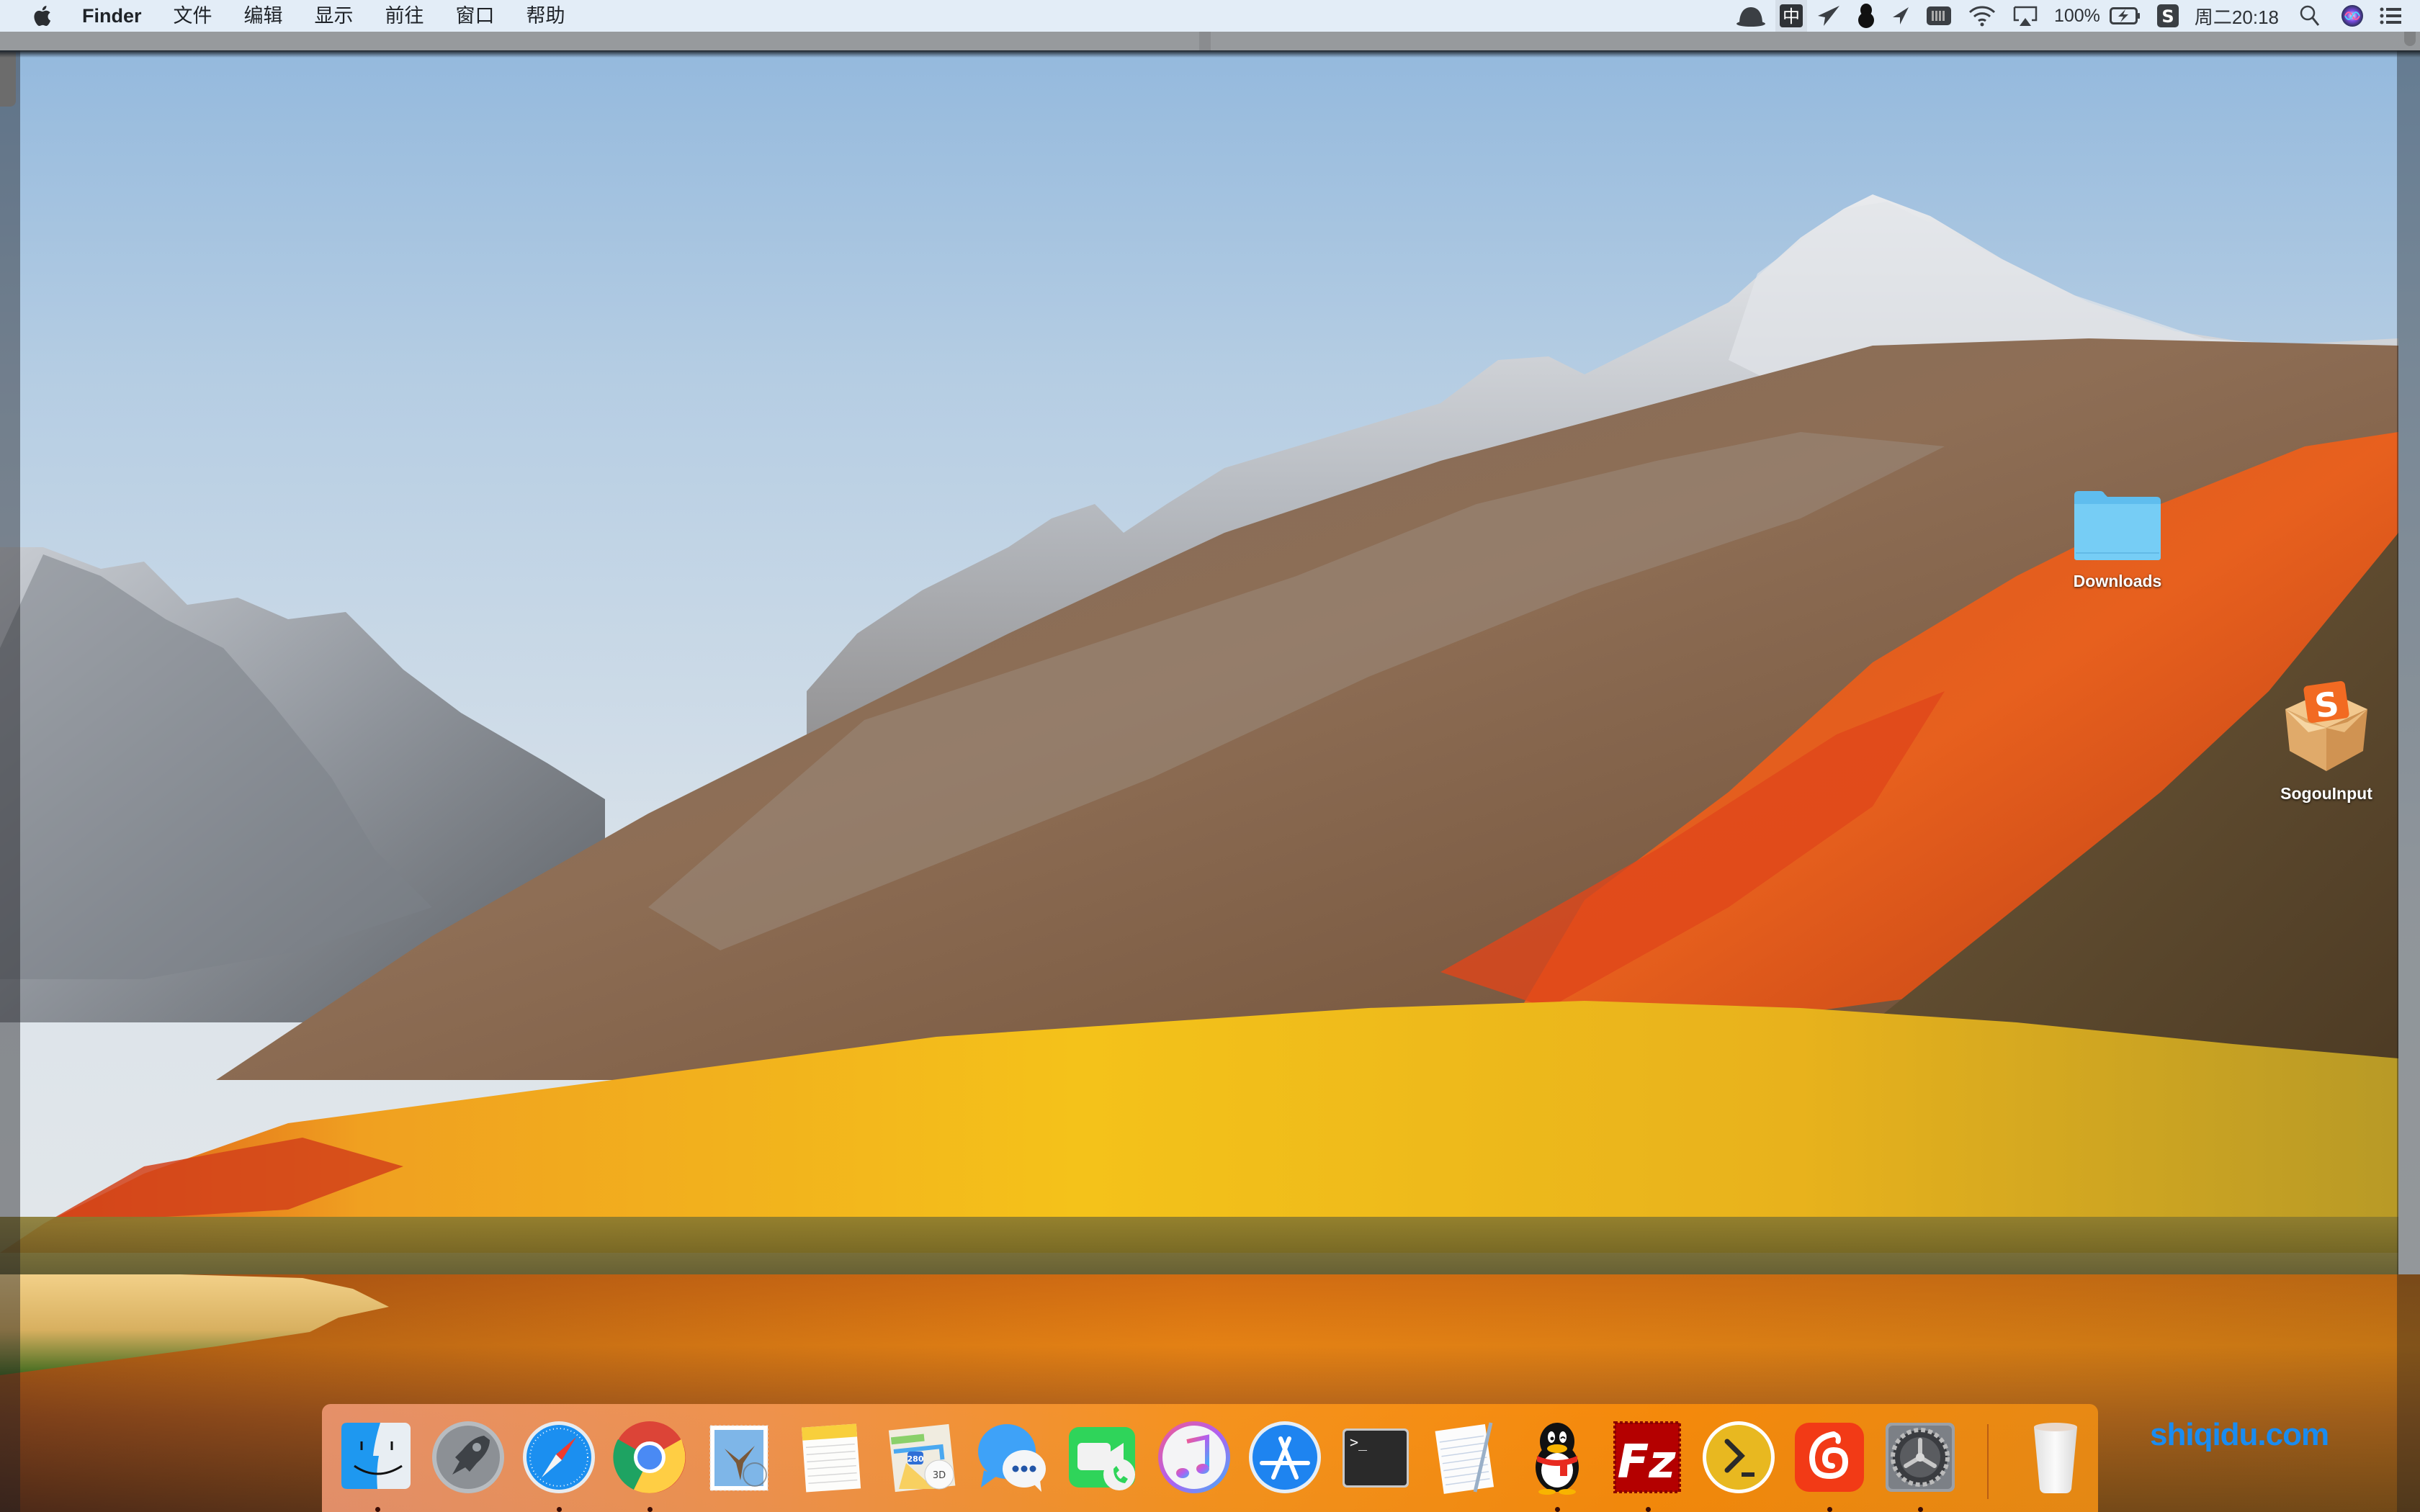  Describe the element at coordinates (1866, 16) in the screenshot. I see `qq-penguin-icon` at that location.